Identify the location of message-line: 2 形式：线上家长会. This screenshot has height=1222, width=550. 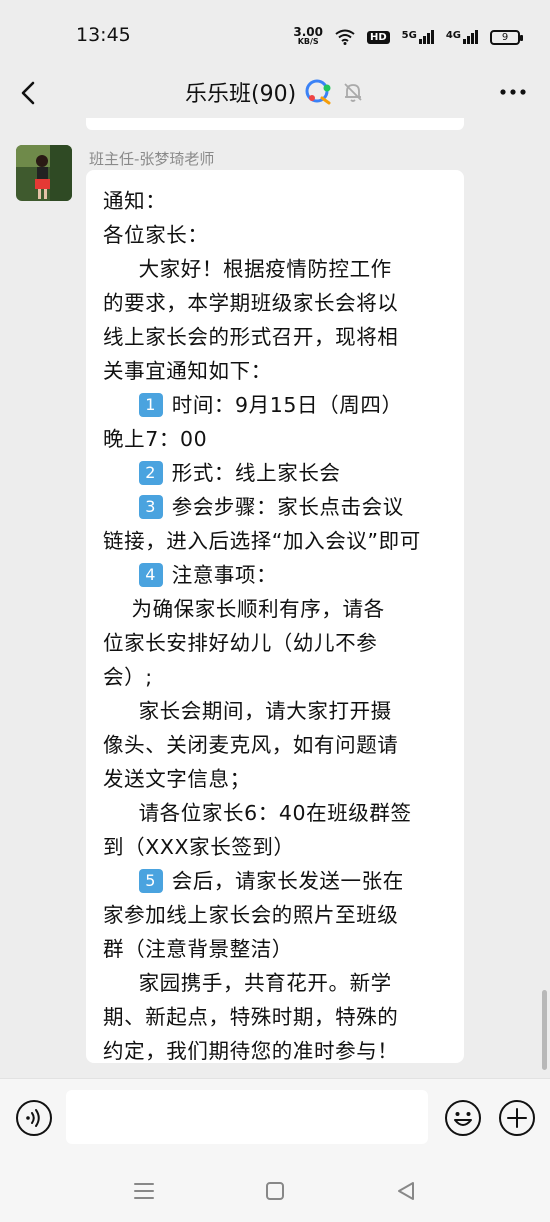
(276, 473).